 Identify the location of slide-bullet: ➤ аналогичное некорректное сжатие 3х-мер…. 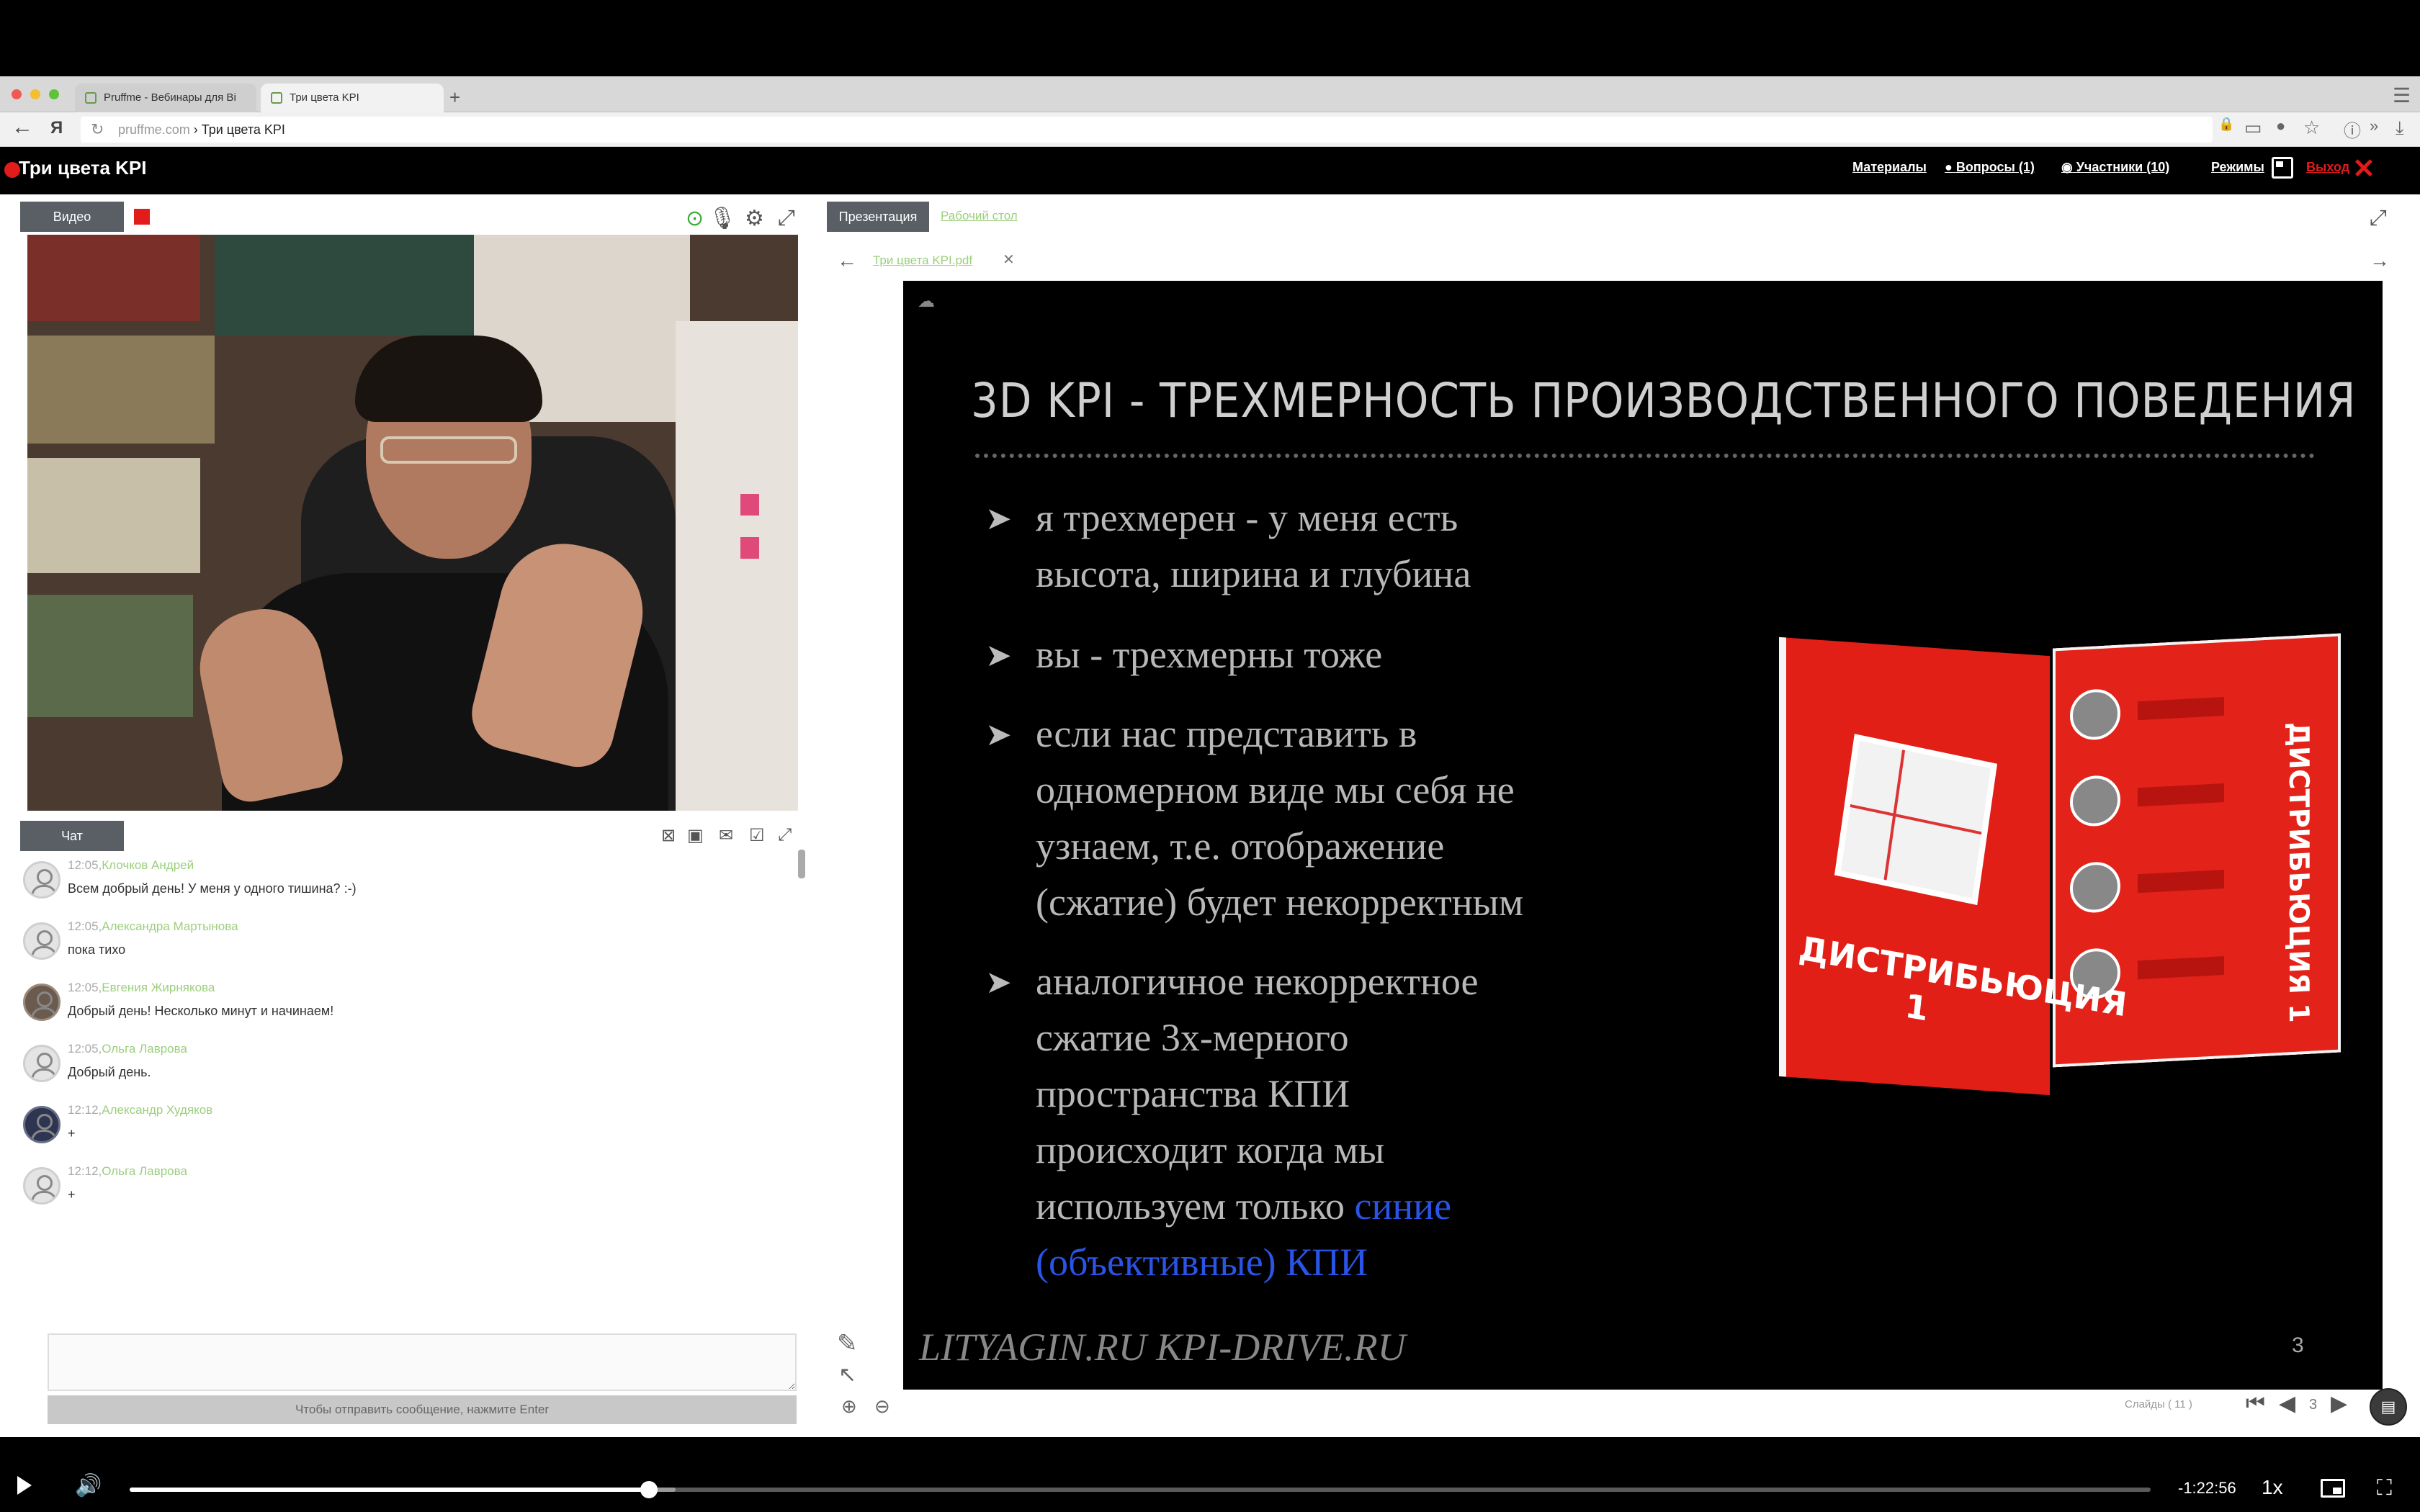
(1232, 1121).